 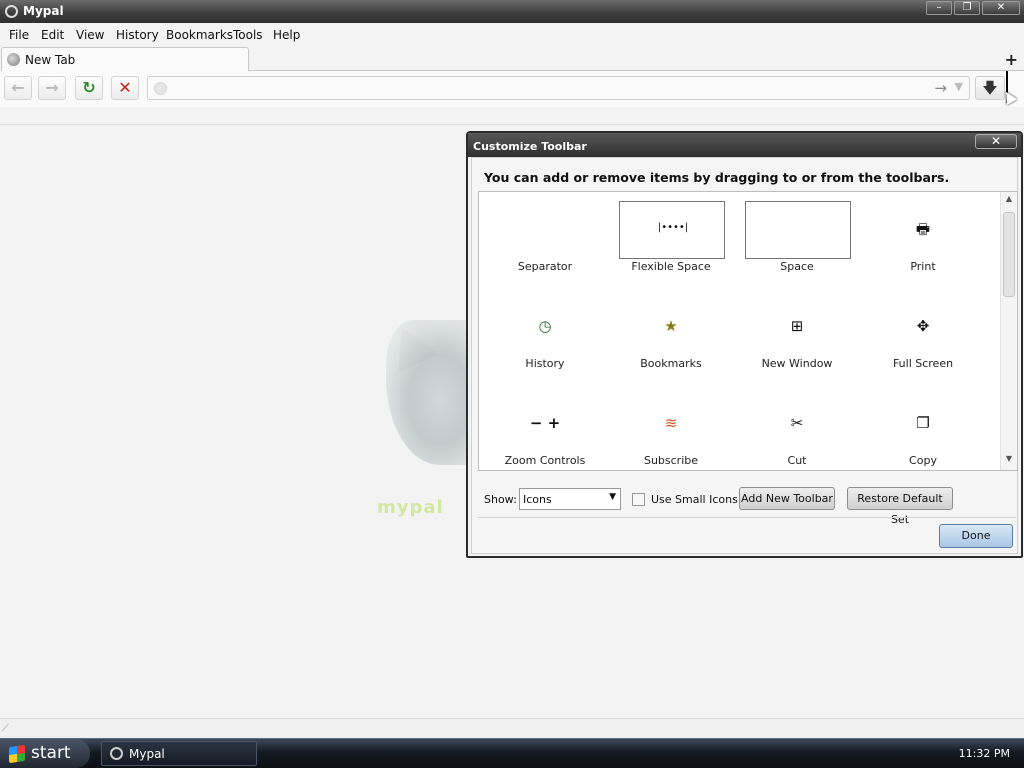 What do you see at coordinates (996, 141) in the screenshot?
I see `dialog-close-button: ✕` at bounding box center [996, 141].